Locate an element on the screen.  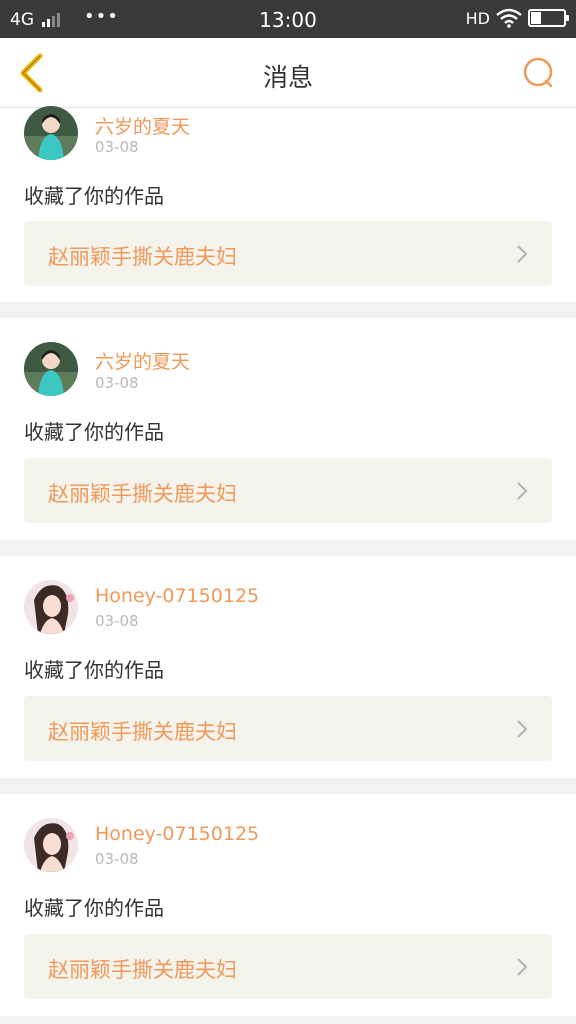
search-button is located at coordinates (539, 73).